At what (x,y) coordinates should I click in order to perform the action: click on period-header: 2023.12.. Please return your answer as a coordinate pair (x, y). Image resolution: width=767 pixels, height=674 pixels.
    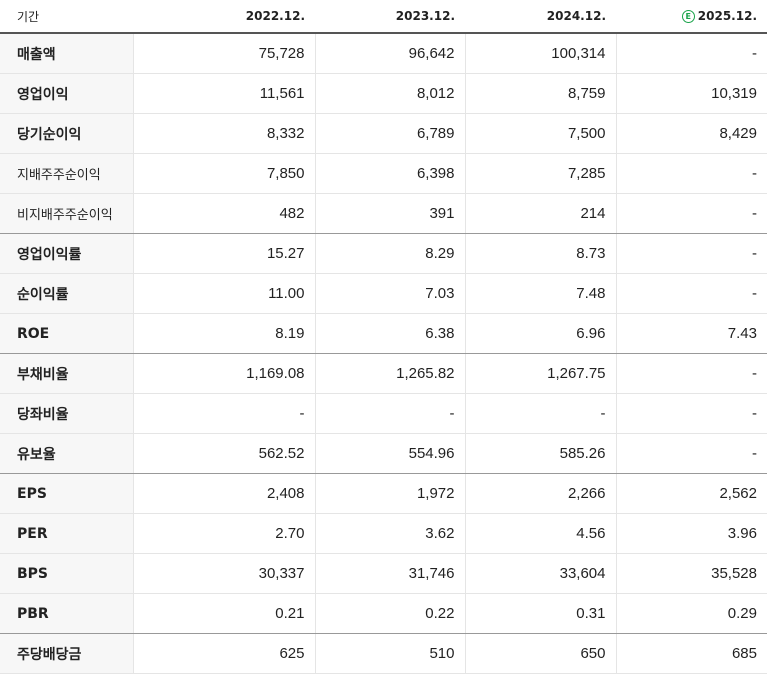
    Looking at the image, I should click on (390, 17).